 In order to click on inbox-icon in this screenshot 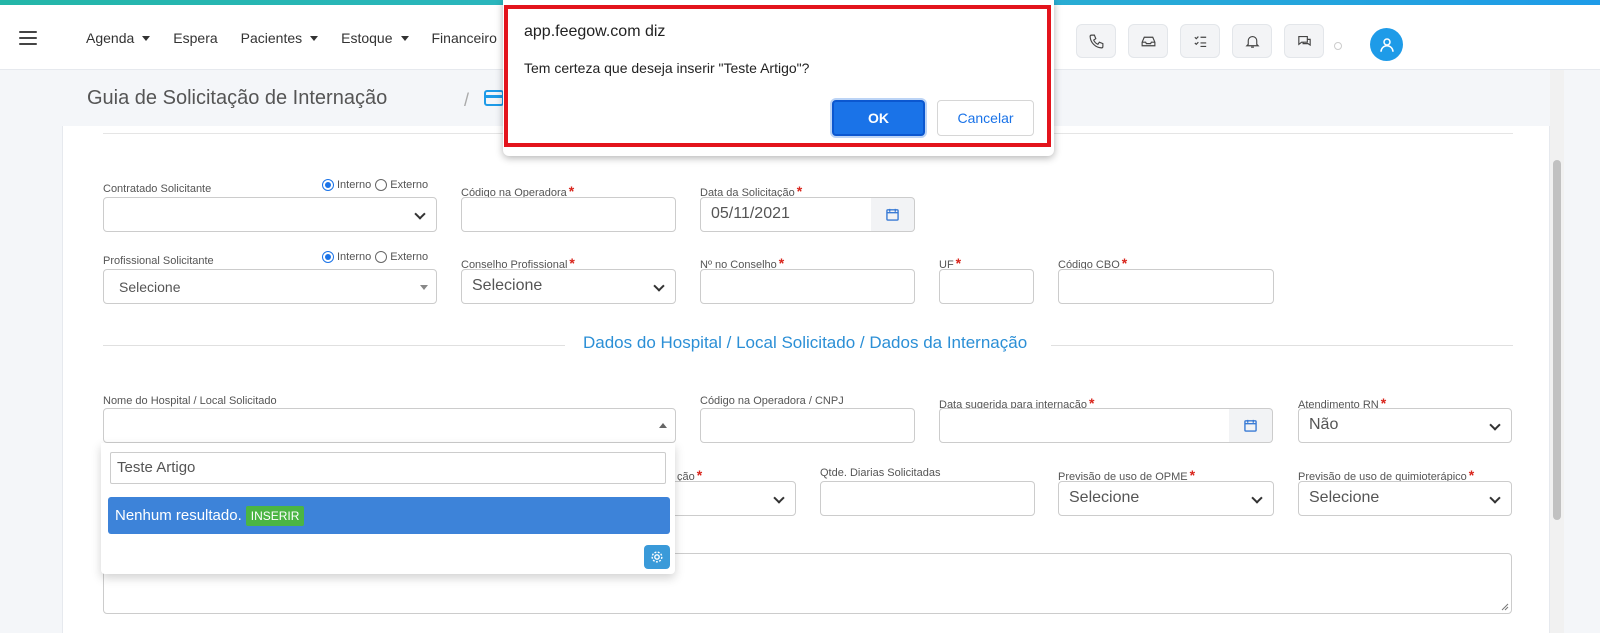, I will do `click(1148, 41)`.